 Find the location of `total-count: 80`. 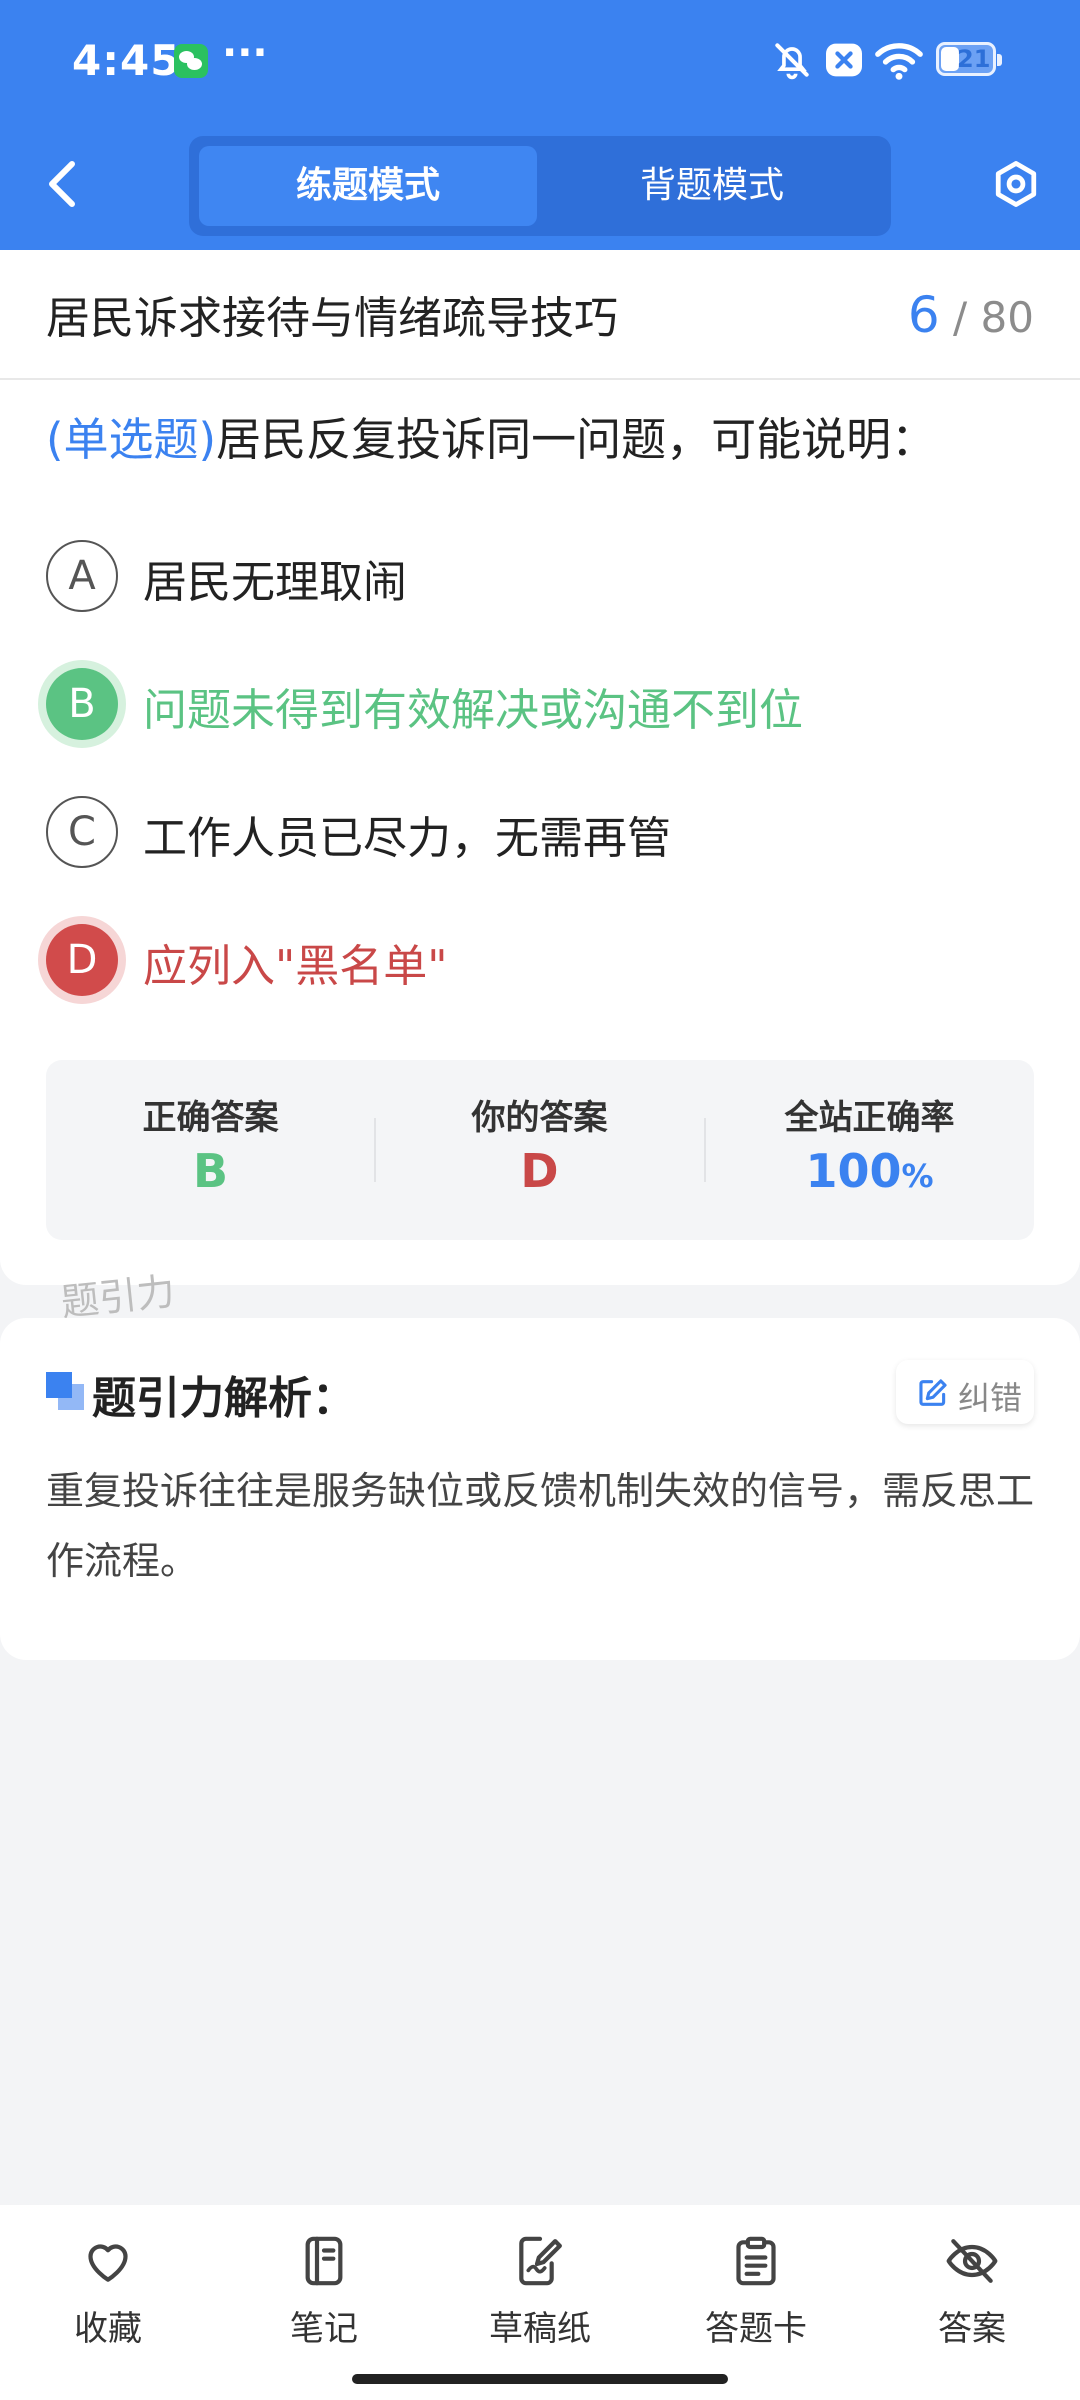

total-count: 80 is located at coordinates (1007, 317).